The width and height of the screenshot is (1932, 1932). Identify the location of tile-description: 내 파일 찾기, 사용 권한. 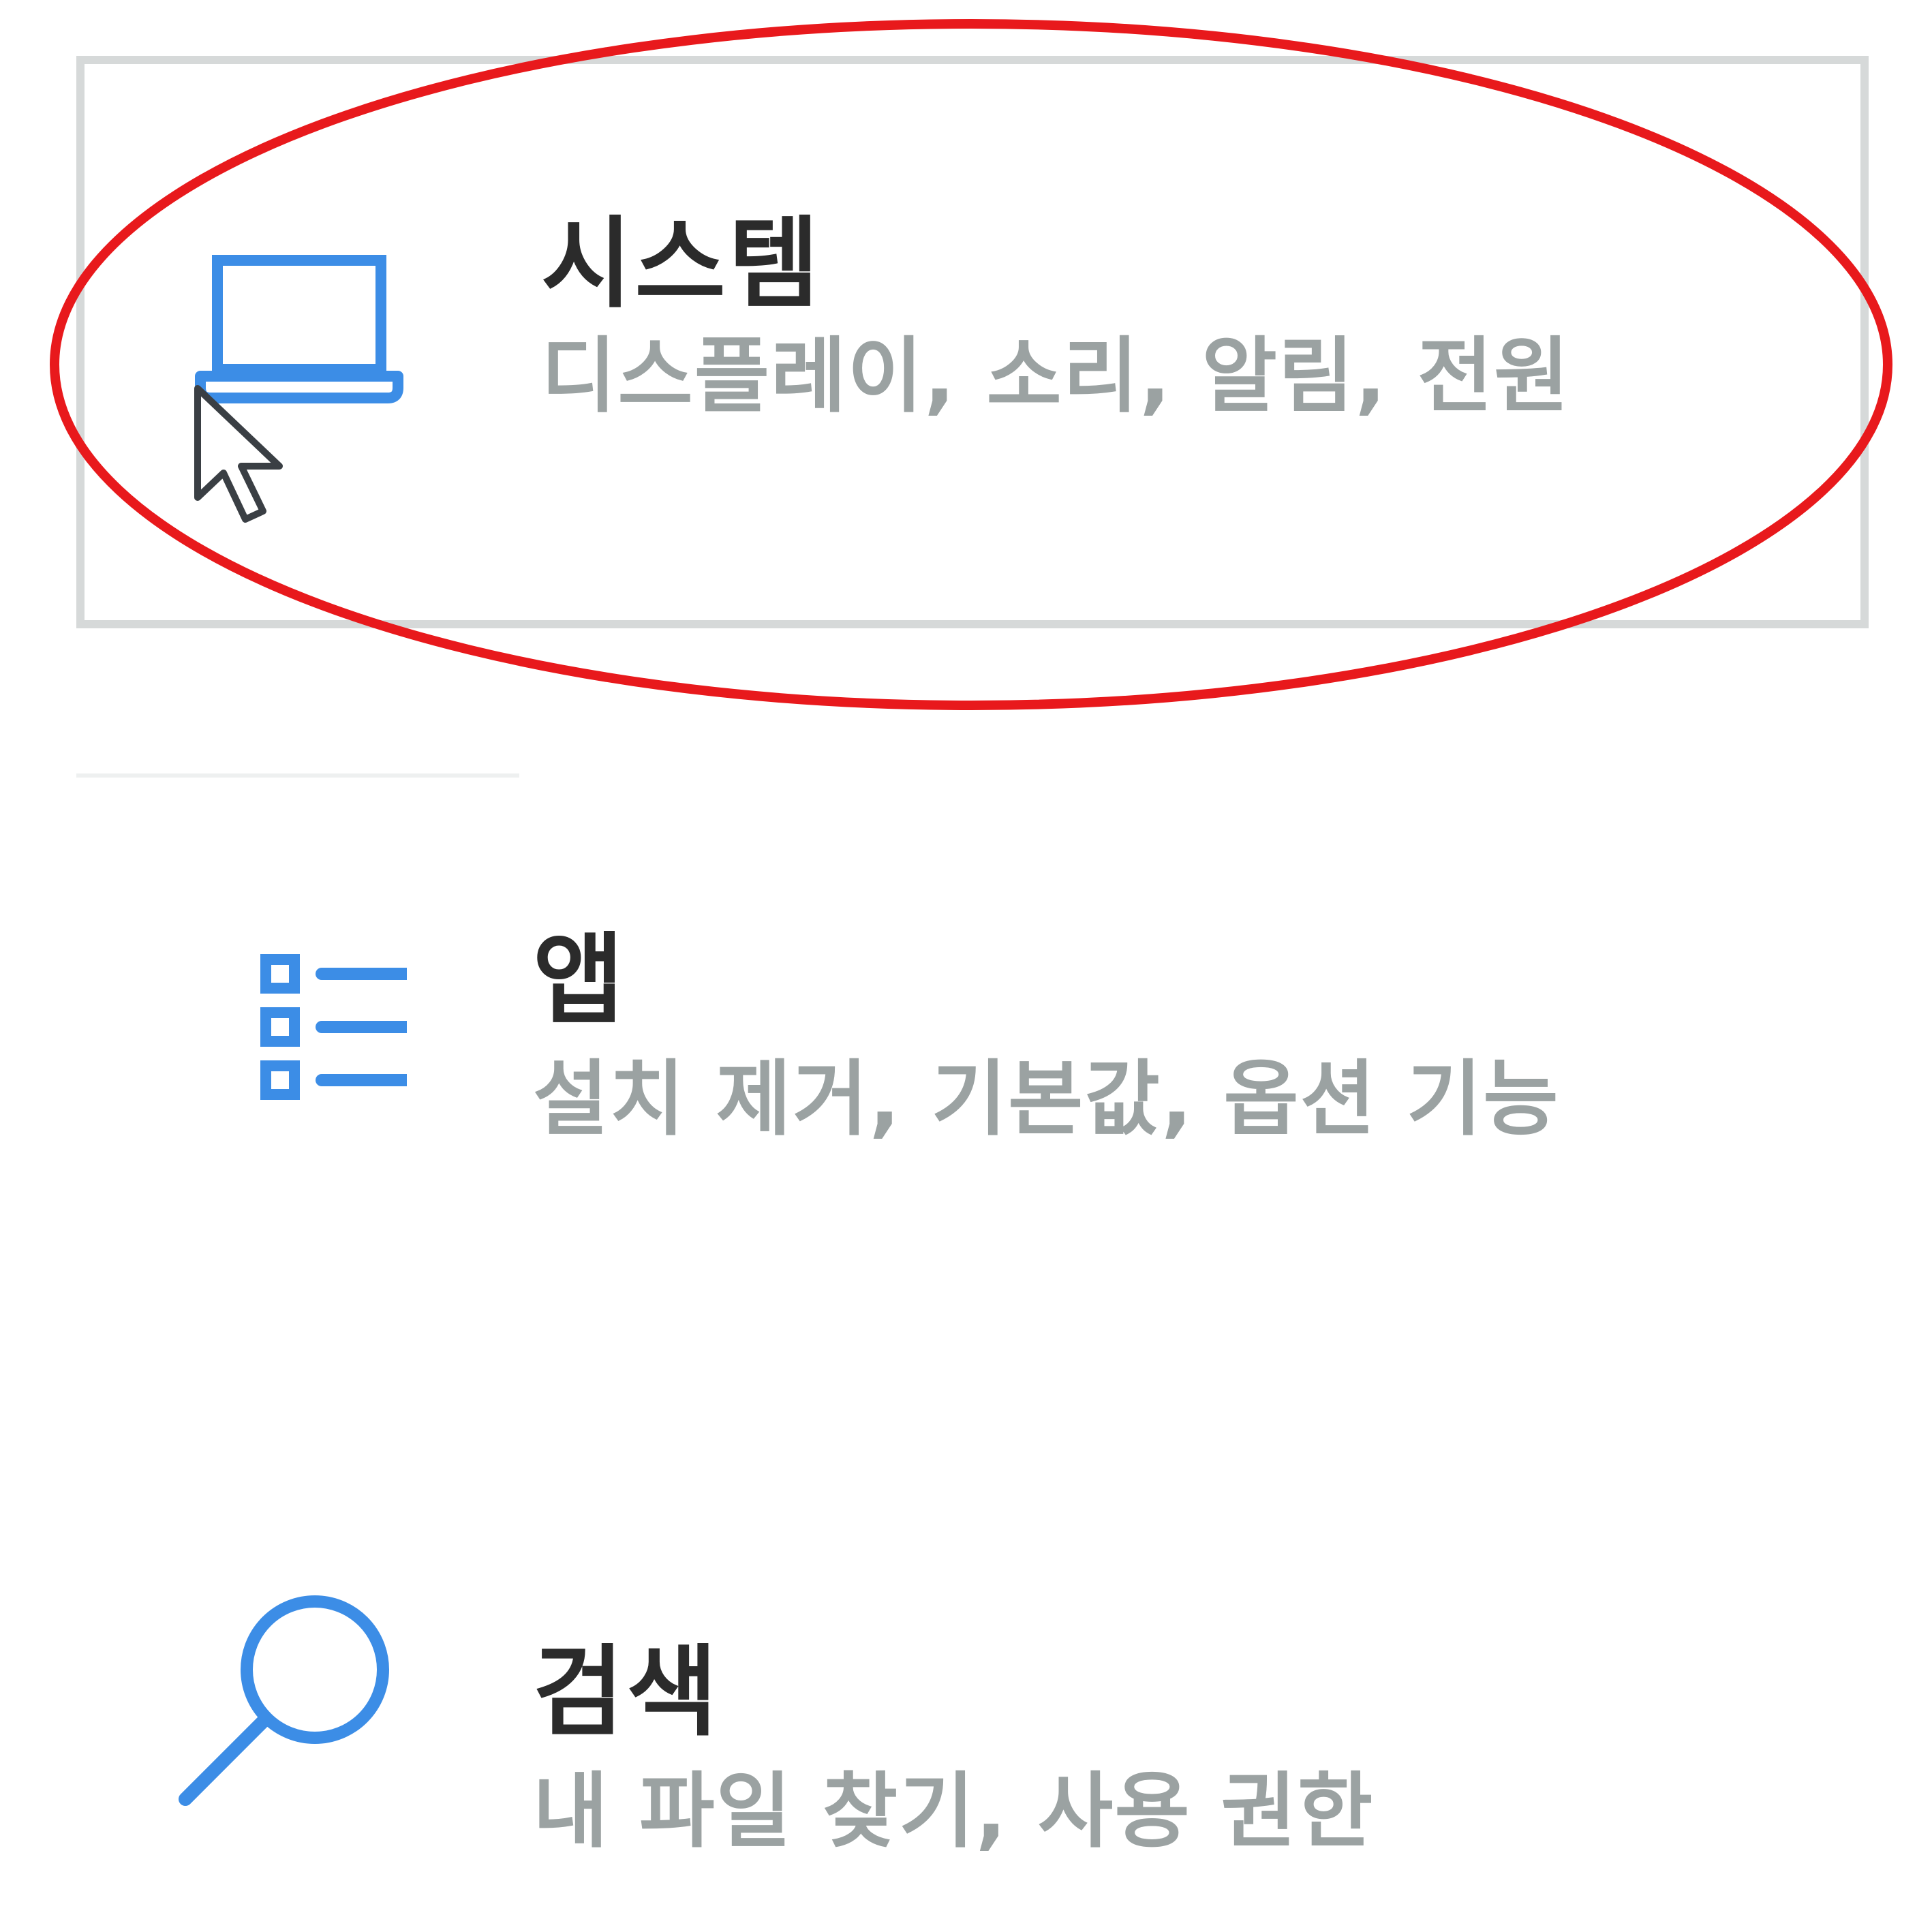
(954, 1811).